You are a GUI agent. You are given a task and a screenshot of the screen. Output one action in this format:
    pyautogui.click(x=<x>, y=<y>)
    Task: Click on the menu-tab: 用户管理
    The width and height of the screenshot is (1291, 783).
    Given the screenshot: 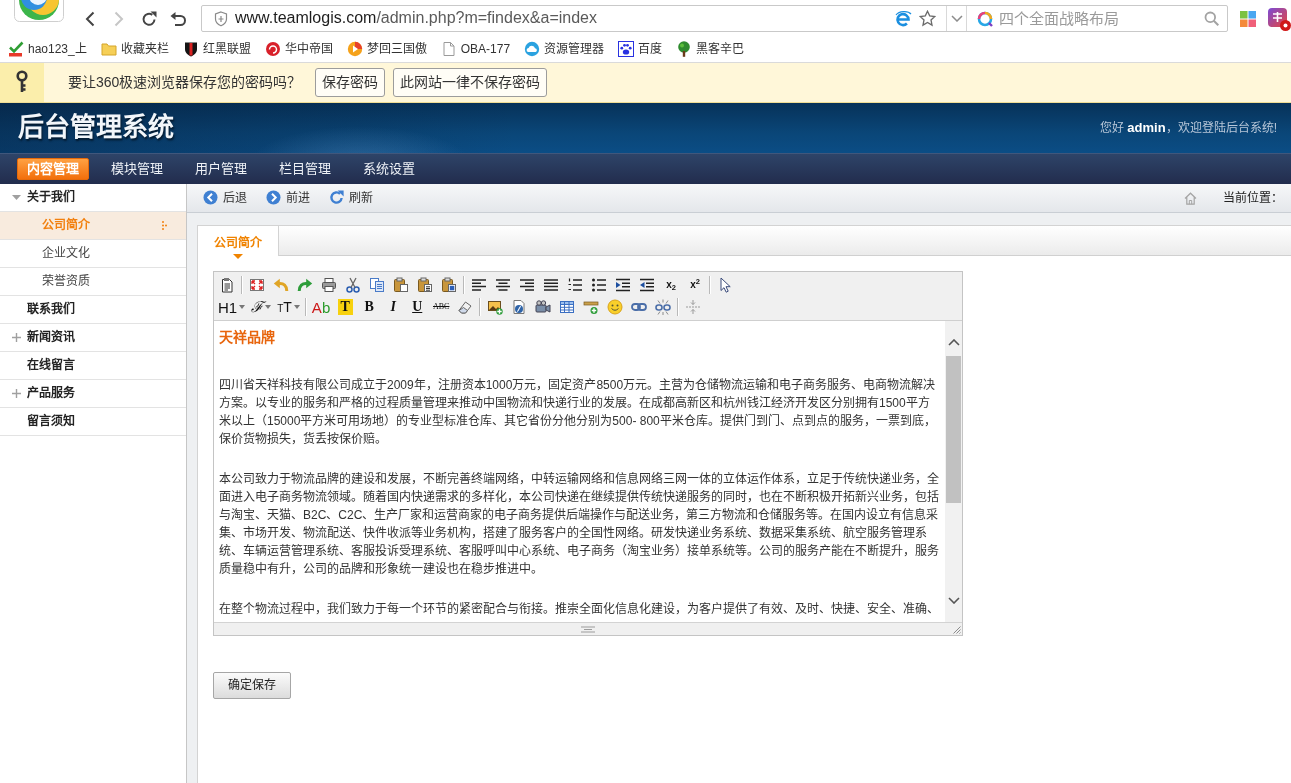 What is the action you would take?
    pyautogui.click(x=221, y=169)
    